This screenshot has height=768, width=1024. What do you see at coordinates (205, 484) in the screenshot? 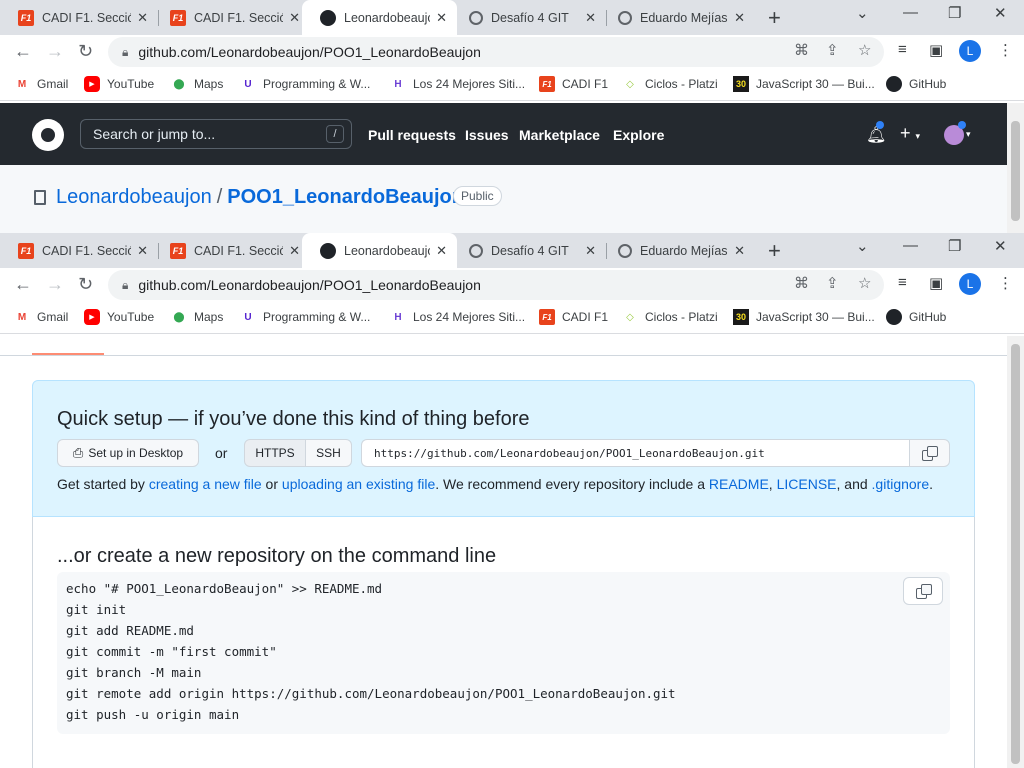
I see `creating-new-file-link: creating a new file` at bounding box center [205, 484].